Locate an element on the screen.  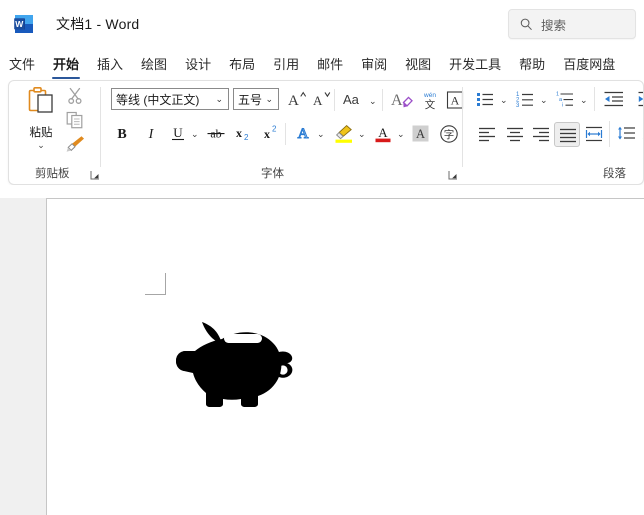
tab-draw: 绘图 is located at coordinates (154, 65).